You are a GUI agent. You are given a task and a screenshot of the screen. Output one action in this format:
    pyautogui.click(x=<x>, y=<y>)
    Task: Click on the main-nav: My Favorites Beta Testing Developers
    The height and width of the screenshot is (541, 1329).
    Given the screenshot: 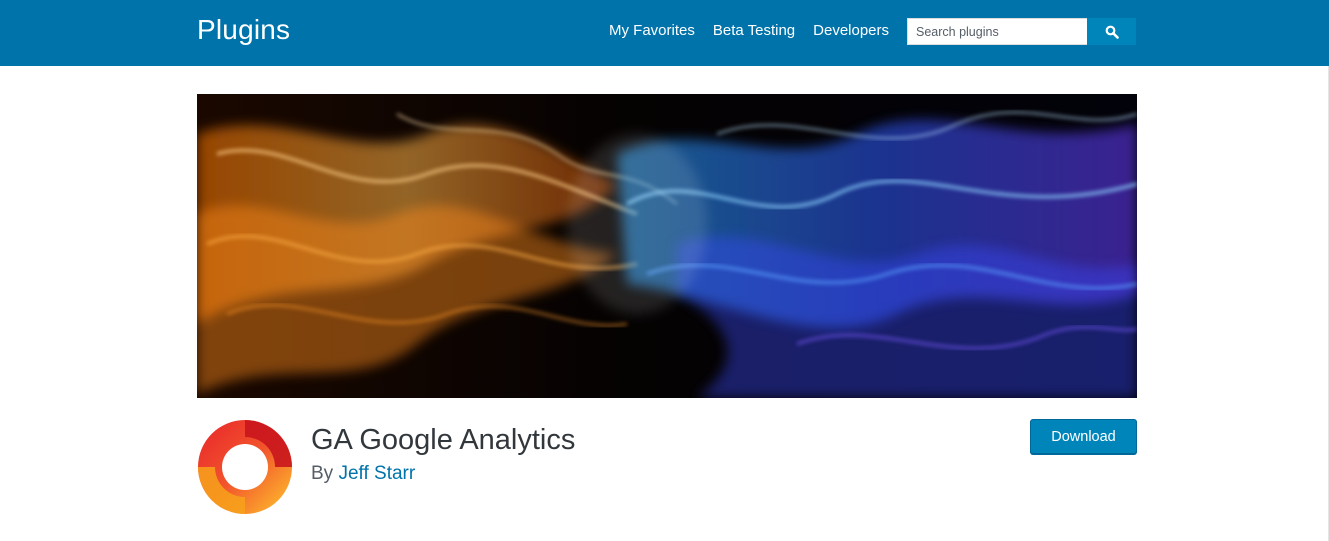 What is the action you would take?
    pyautogui.click(x=749, y=31)
    